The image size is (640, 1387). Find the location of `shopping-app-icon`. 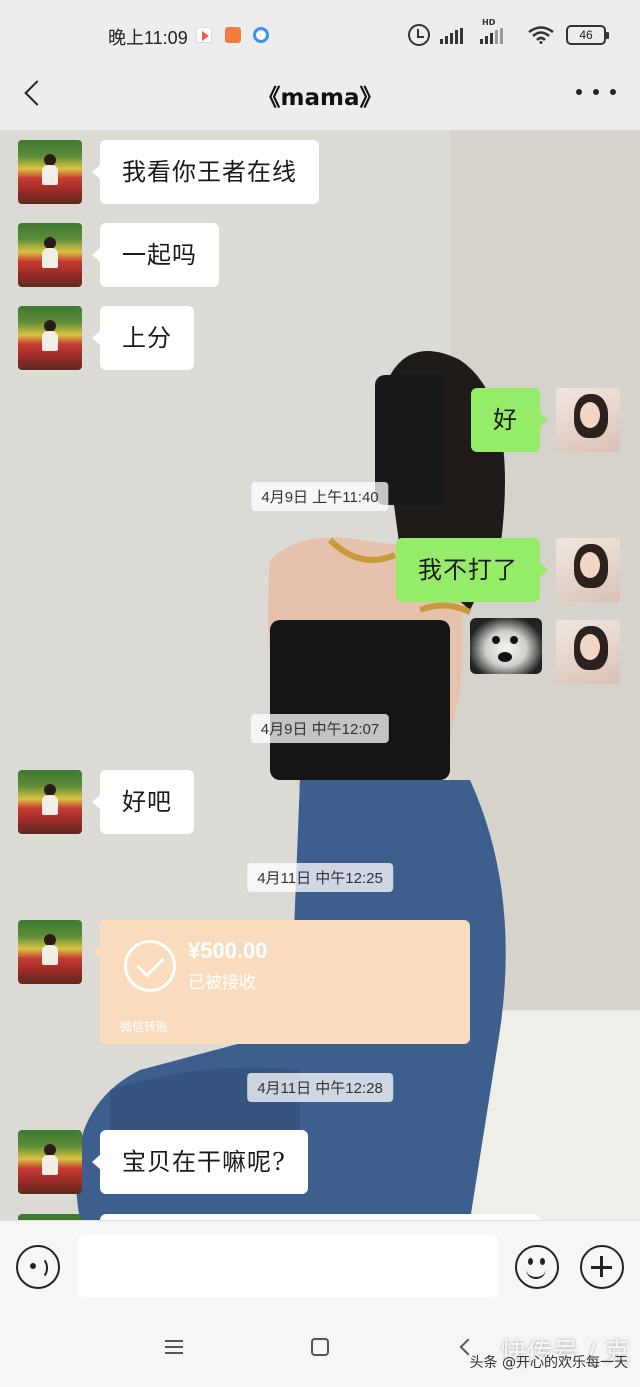

shopping-app-icon is located at coordinates (233, 35).